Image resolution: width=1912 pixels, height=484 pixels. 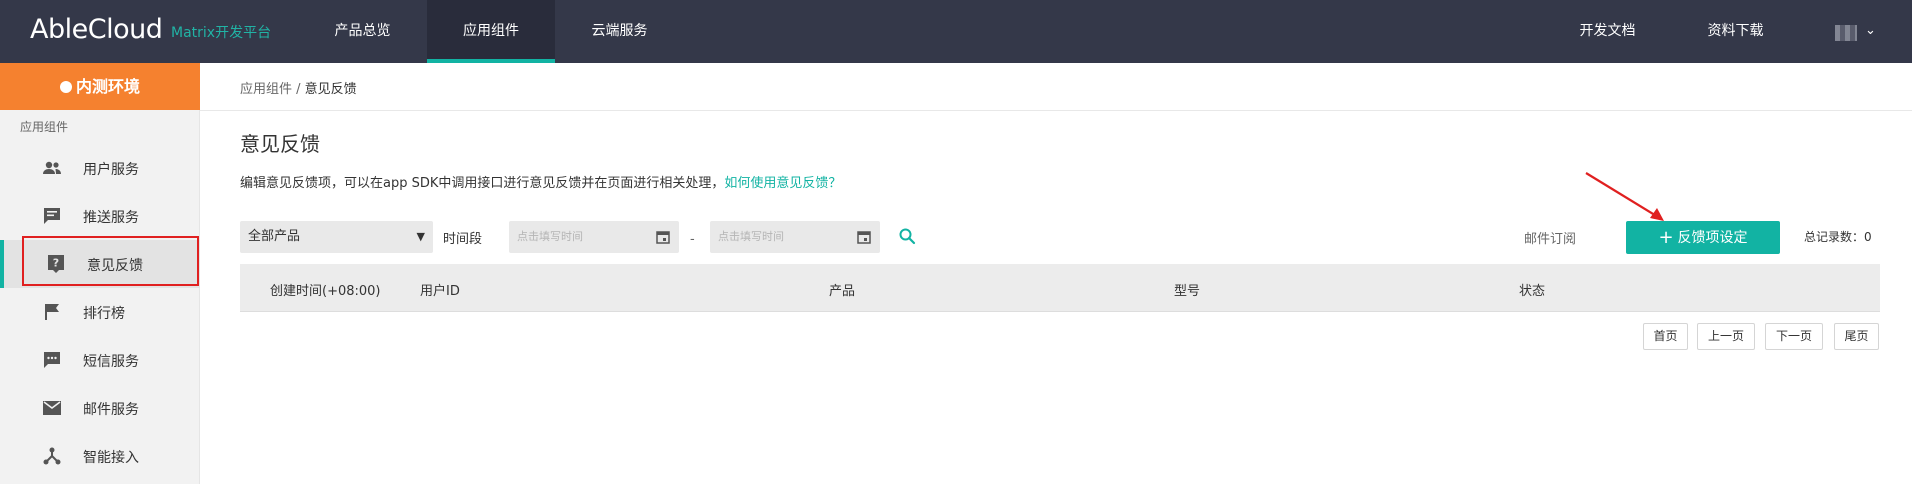 I want to click on user-menu: ⌄, so click(x=1860, y=32).